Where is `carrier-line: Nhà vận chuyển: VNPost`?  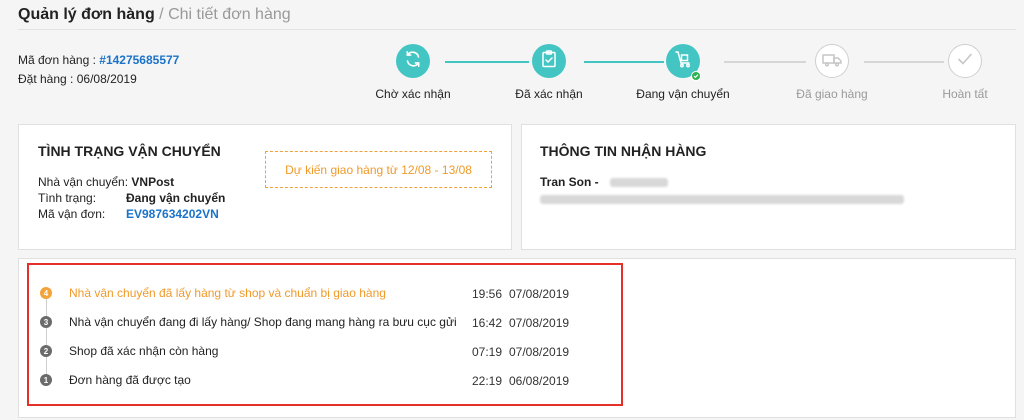 carrier-line: Nhà vận chuyển: VNPost is located at coordinates (106, 182).